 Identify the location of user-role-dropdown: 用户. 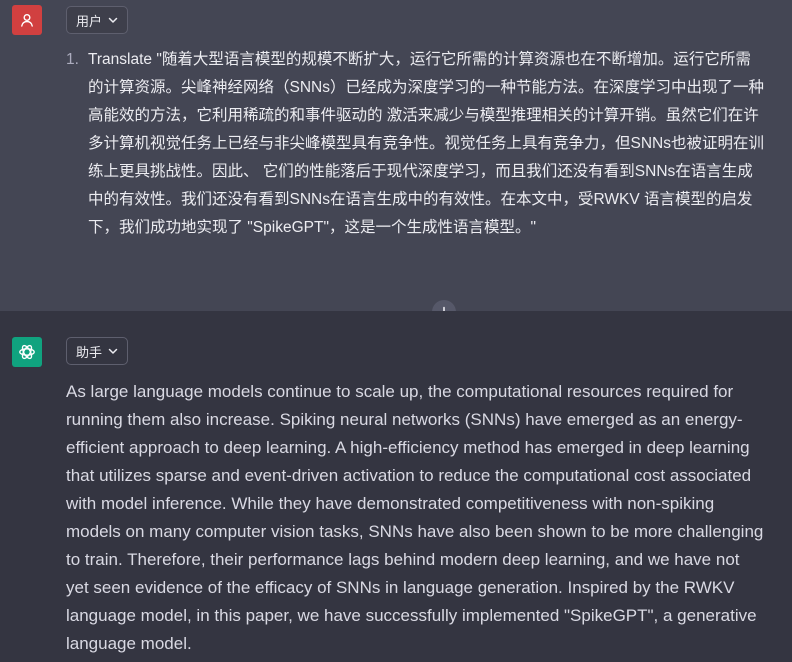
(97, 20).